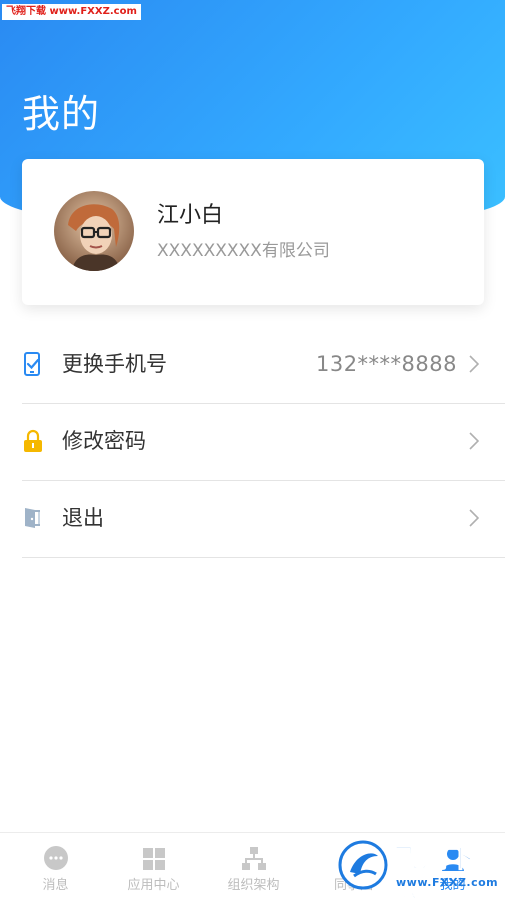 The image size is (505, 904). What do you see at coordinates (61, 114) in the screenshot?
I see `page-title: 我的` at bounding box center [61, 114].